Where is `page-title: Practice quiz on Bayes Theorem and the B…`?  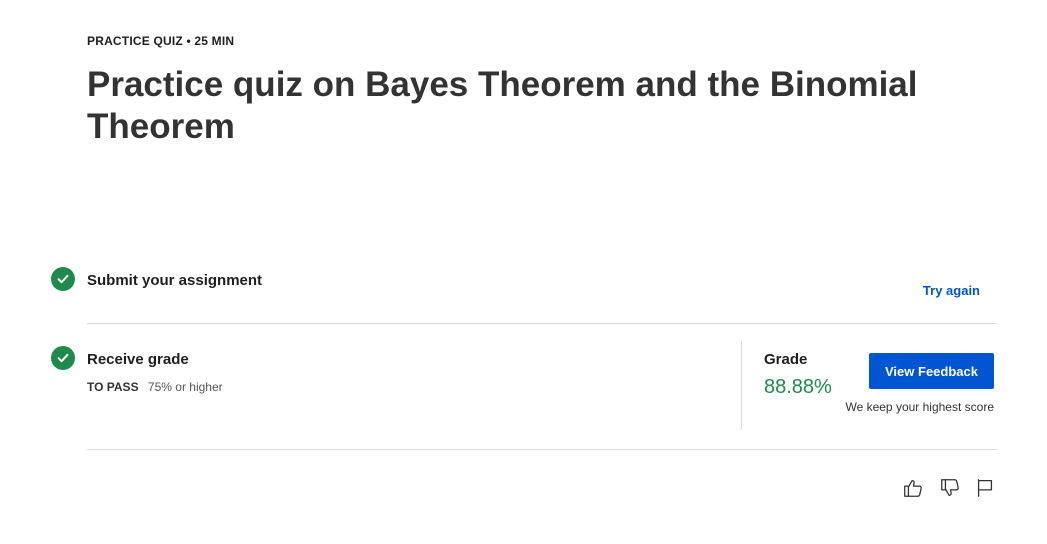 page-title: Practice quiz on Bayes Theorem and the B… is located at coordinates (502, 105).